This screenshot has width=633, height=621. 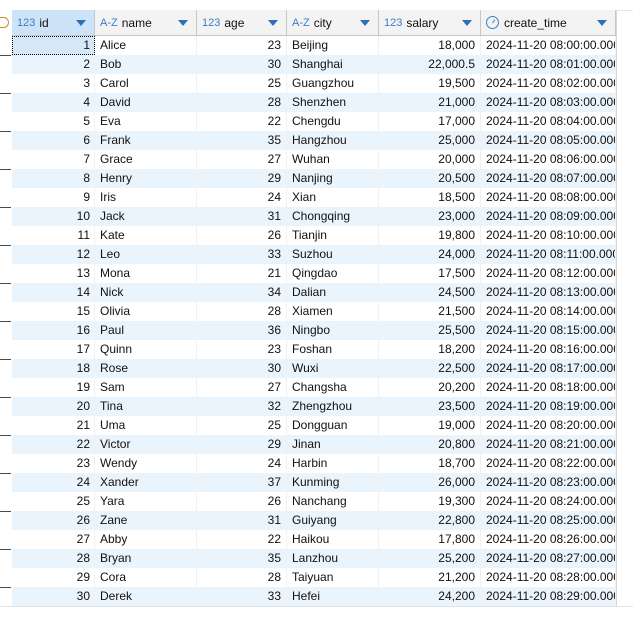 What do you see at coordinates (430, 273) in the screenshot?
I see `cell-salary: 17,500` at bounding box center [430, 273].